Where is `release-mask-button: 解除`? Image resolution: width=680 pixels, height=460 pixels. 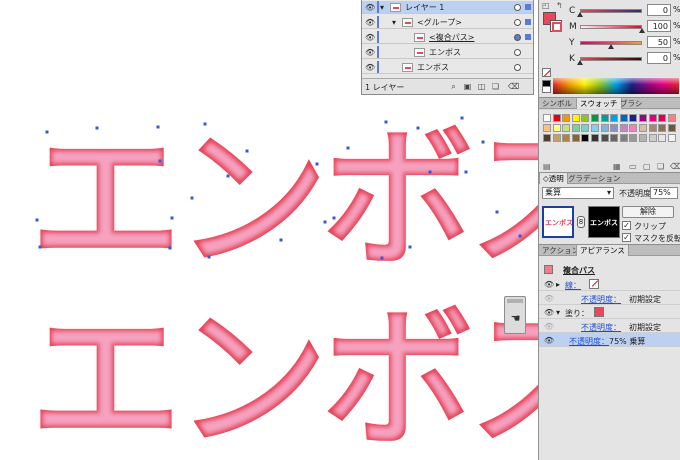
release-mask-button: 解除 is located at coordinates (648, 212).